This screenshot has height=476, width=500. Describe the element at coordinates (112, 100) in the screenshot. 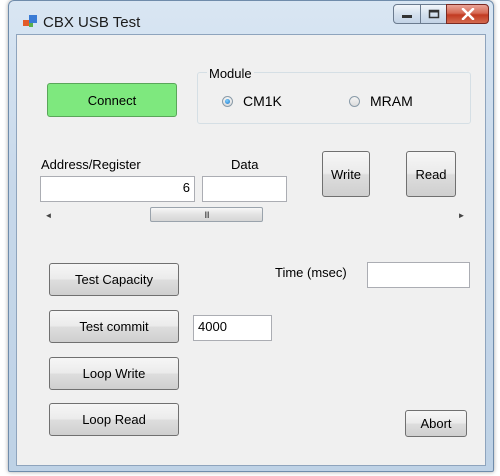

I see `connect-button: Connect` at that location.